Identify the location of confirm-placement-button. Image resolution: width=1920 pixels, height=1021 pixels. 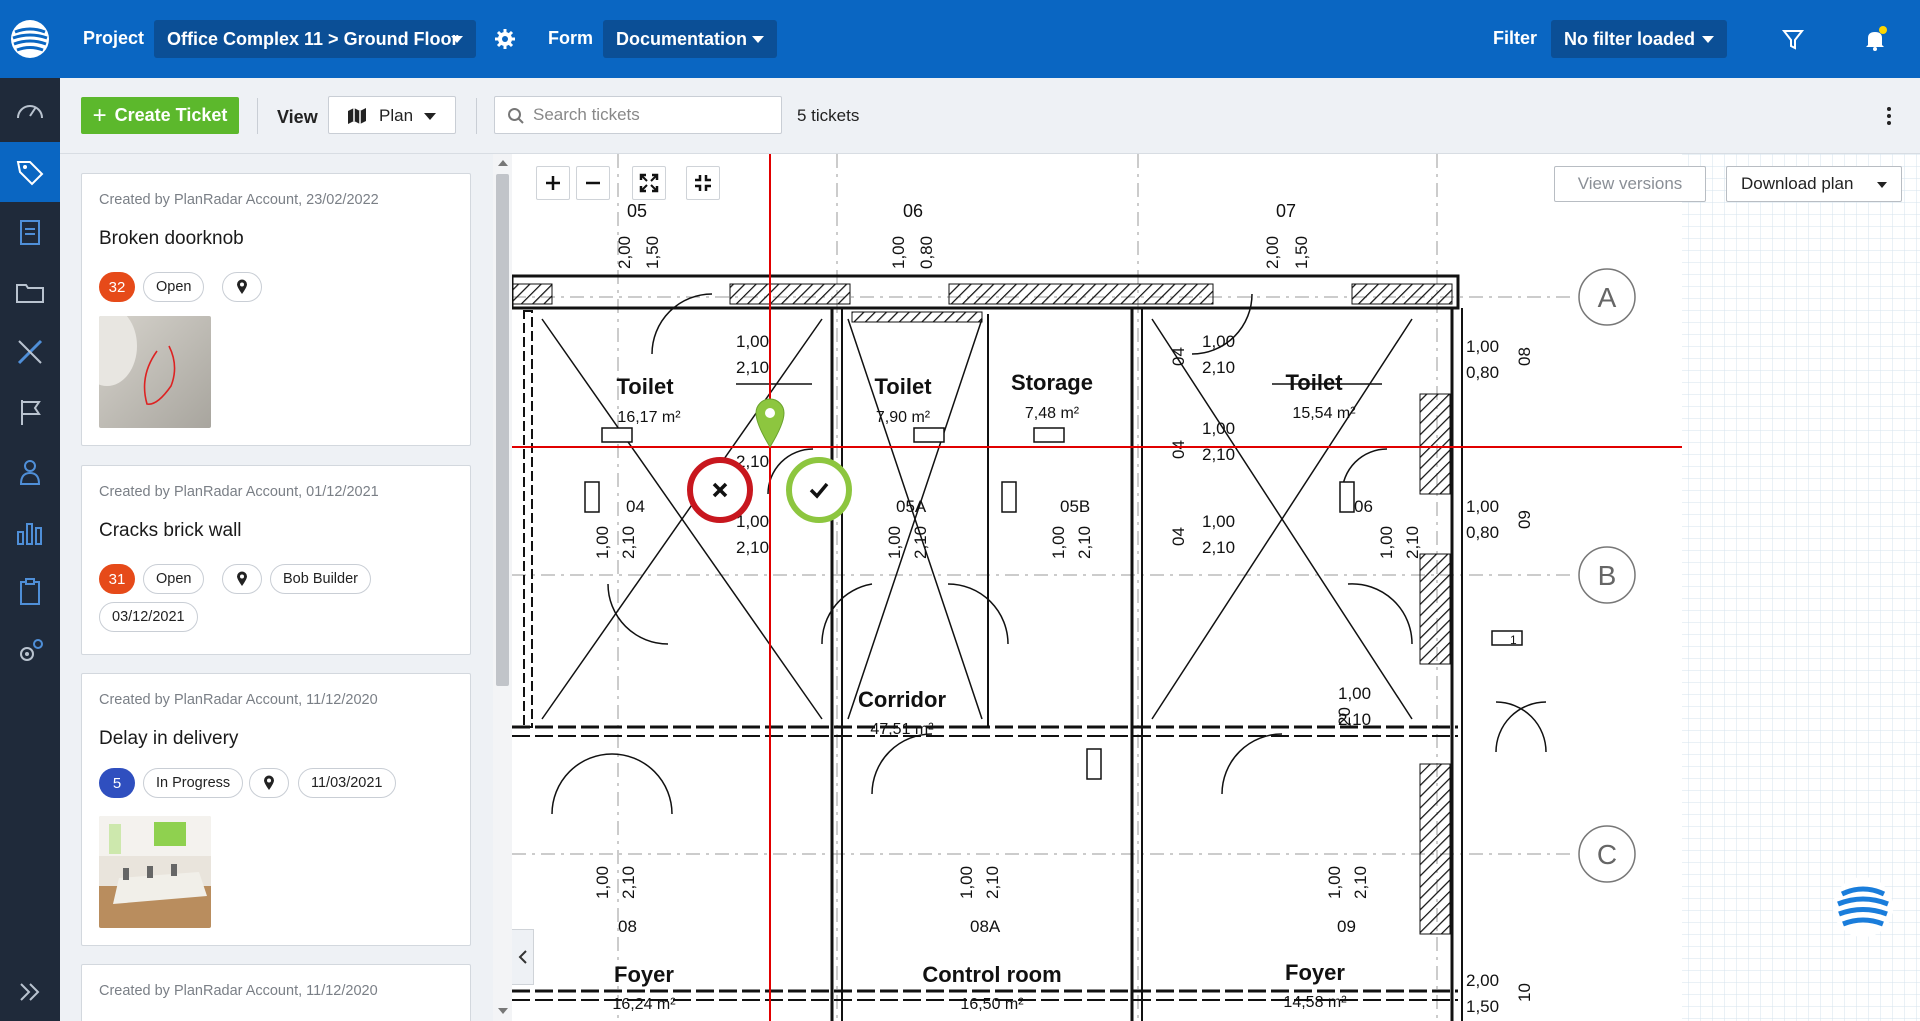
(819, 490).